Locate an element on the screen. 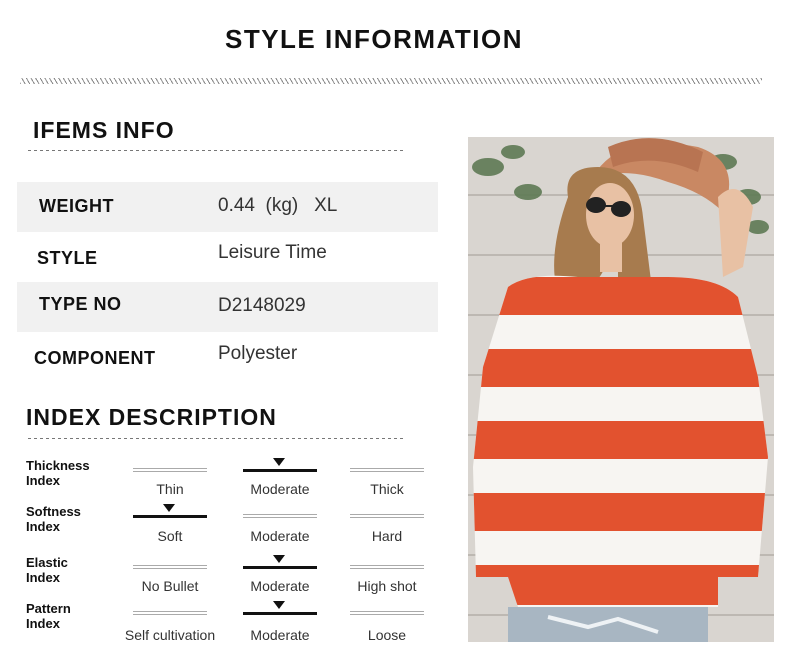 The image size is (790, 664). info-value: 0.44 (kg) XL is located at coordinates (278, 205).